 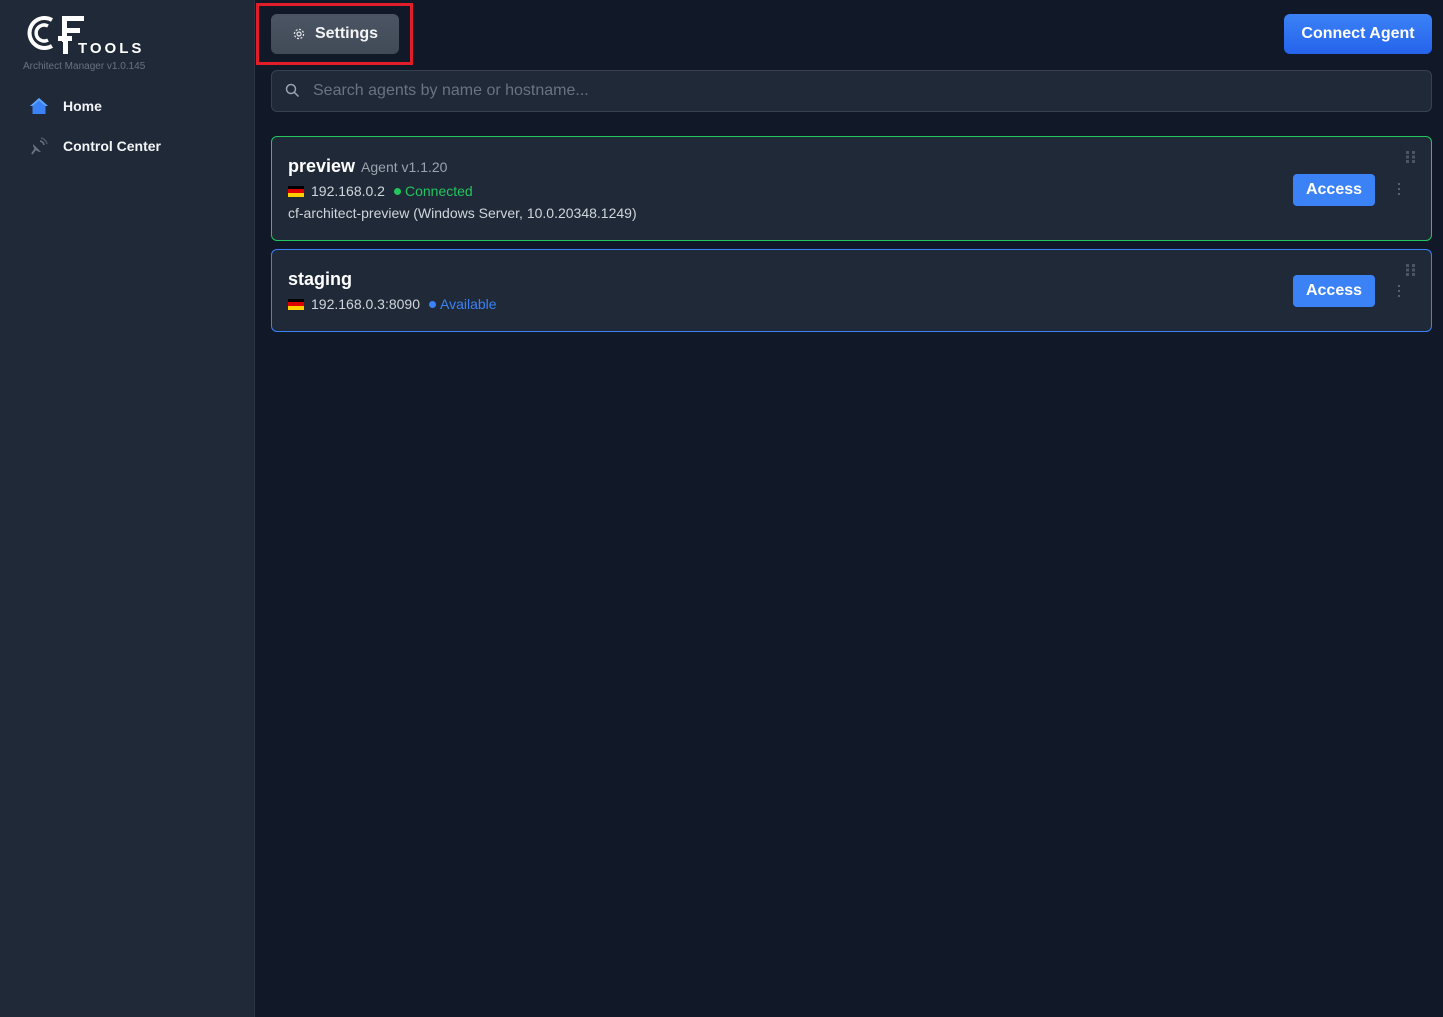 I want to click on agent-name: preview, so click(x=322, y=166).